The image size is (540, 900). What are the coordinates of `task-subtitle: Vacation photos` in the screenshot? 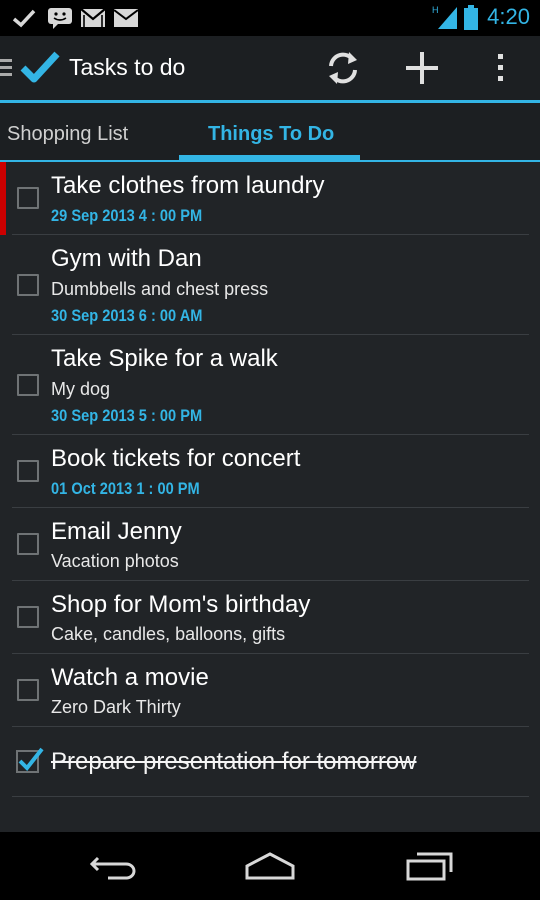 It's located at (115, 561).